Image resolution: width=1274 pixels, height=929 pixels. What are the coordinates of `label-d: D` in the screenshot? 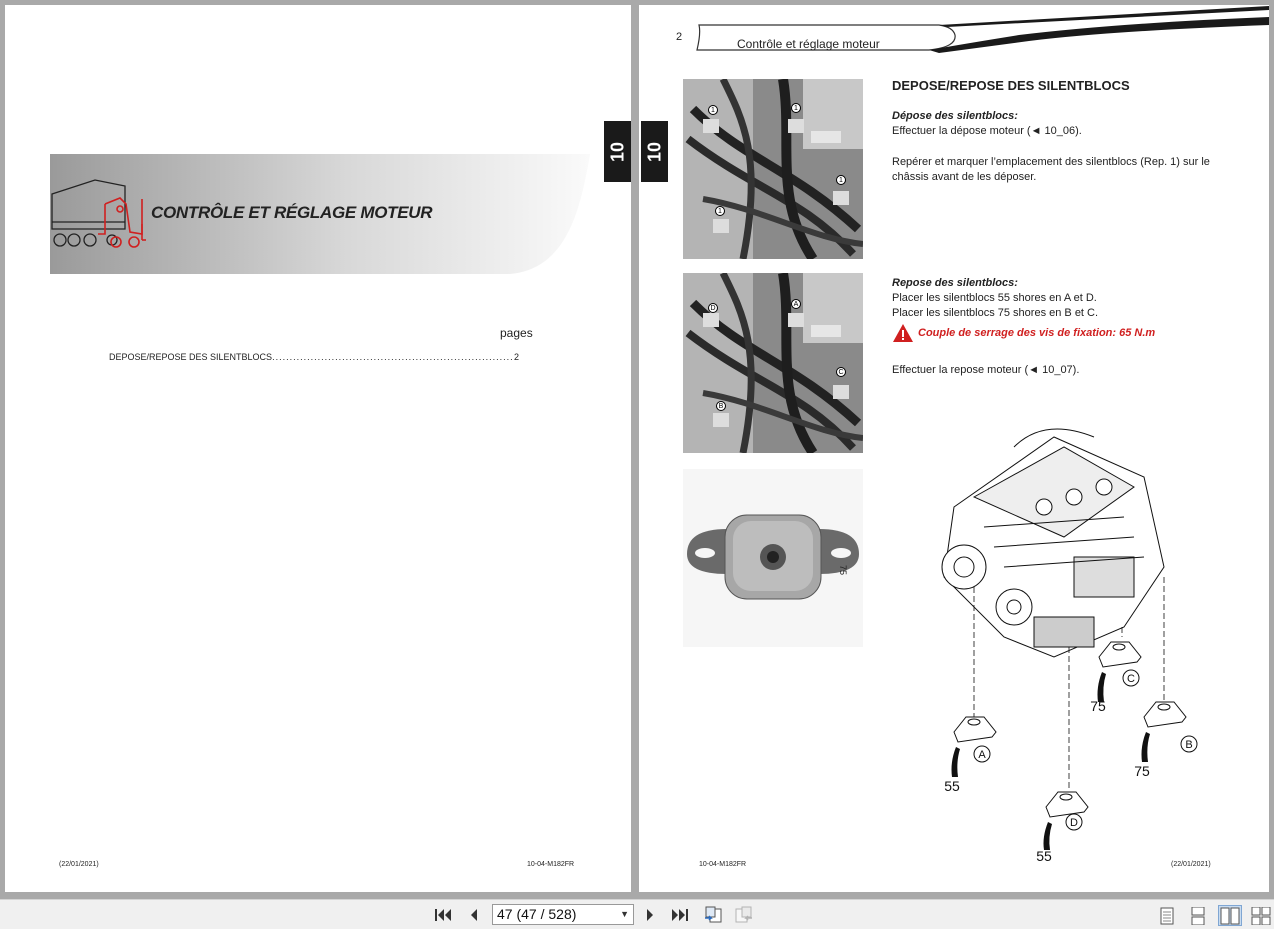 It's located at (1074, 823).